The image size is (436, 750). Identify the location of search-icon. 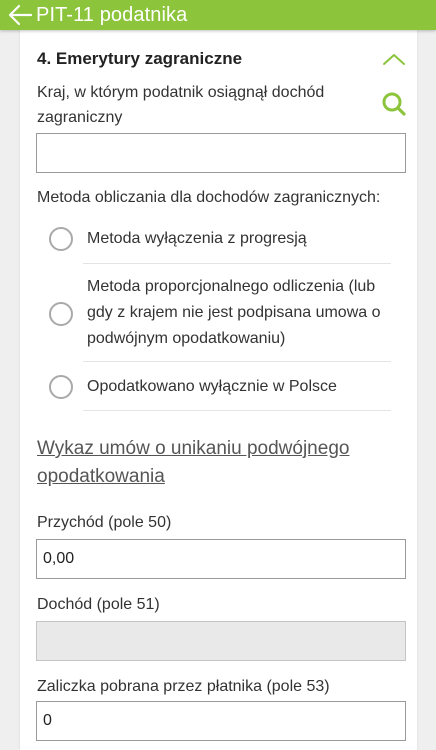
(394, 104).